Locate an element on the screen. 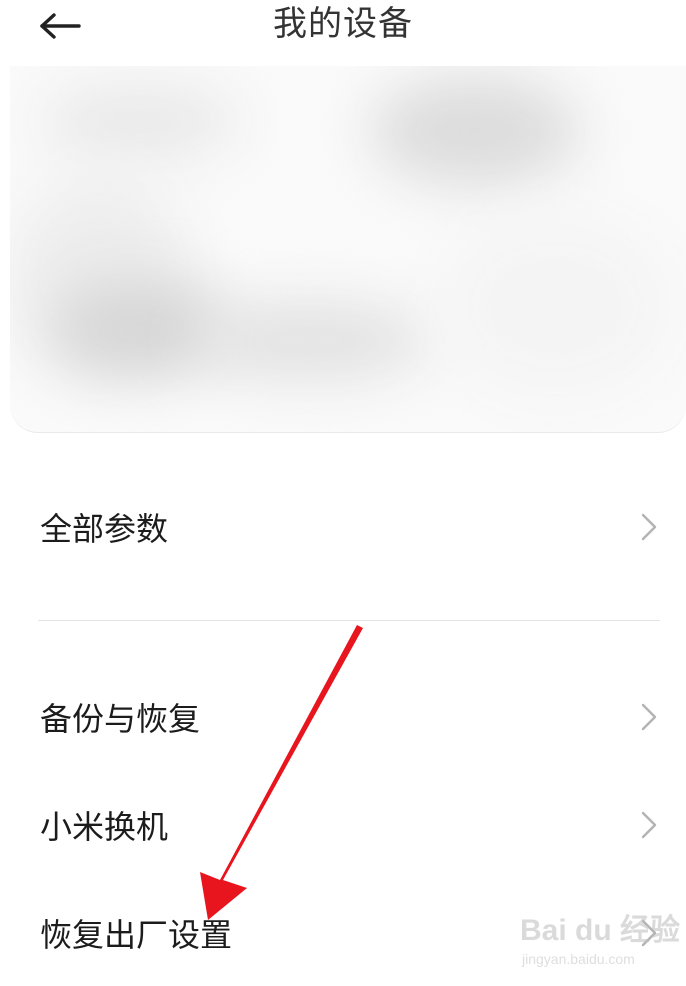 The image size is (686, 986). menu-item-label: 全部参数 is located at coordinates (104, 529).